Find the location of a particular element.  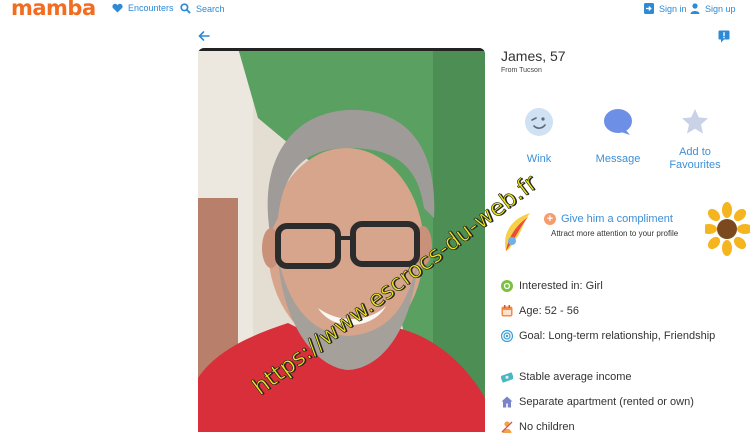

profile-name: James, 57 is located at coordinates (533, 56).